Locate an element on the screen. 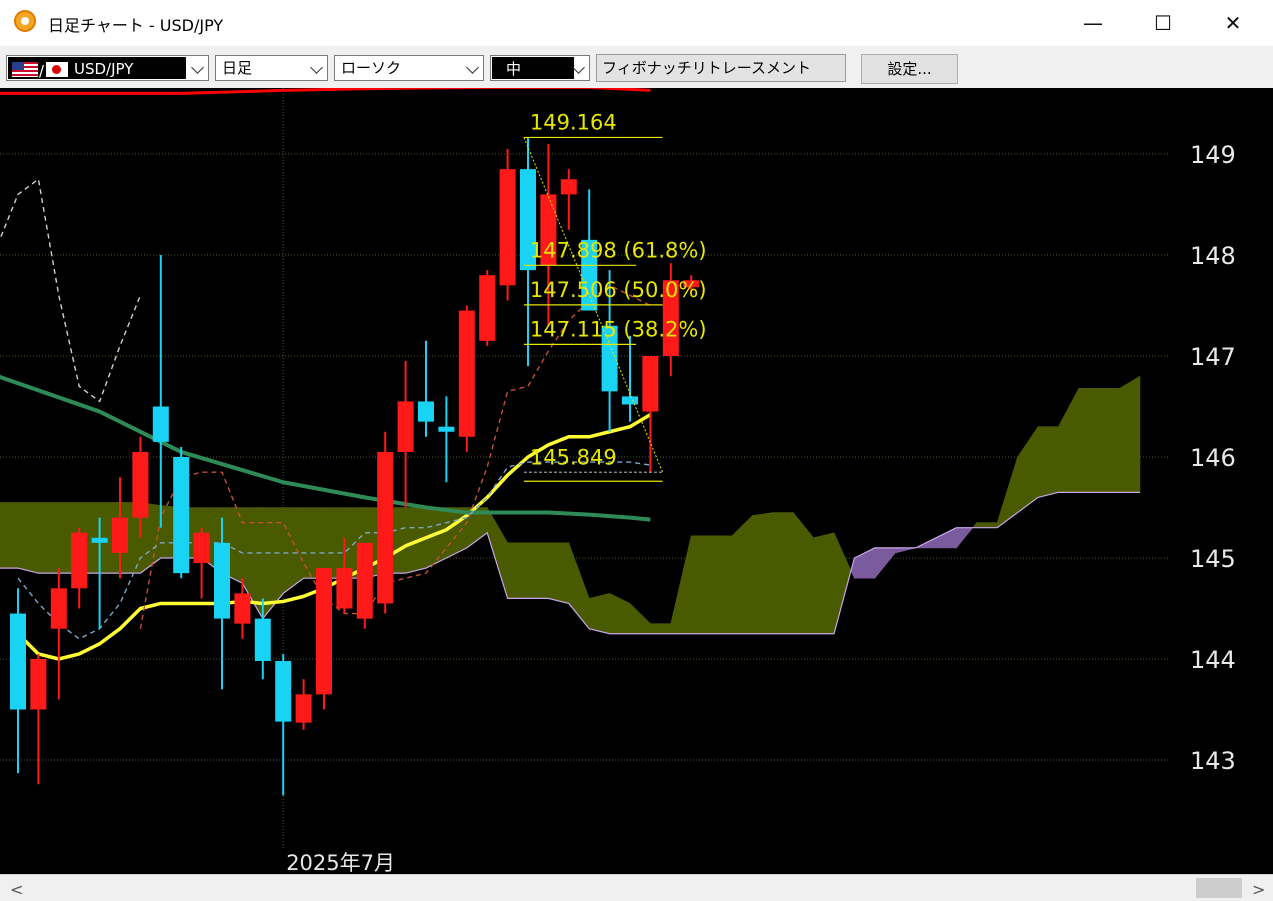 This screenshot has height=901, width=1273. us-flag-icon is located at coordinates (25, 69).